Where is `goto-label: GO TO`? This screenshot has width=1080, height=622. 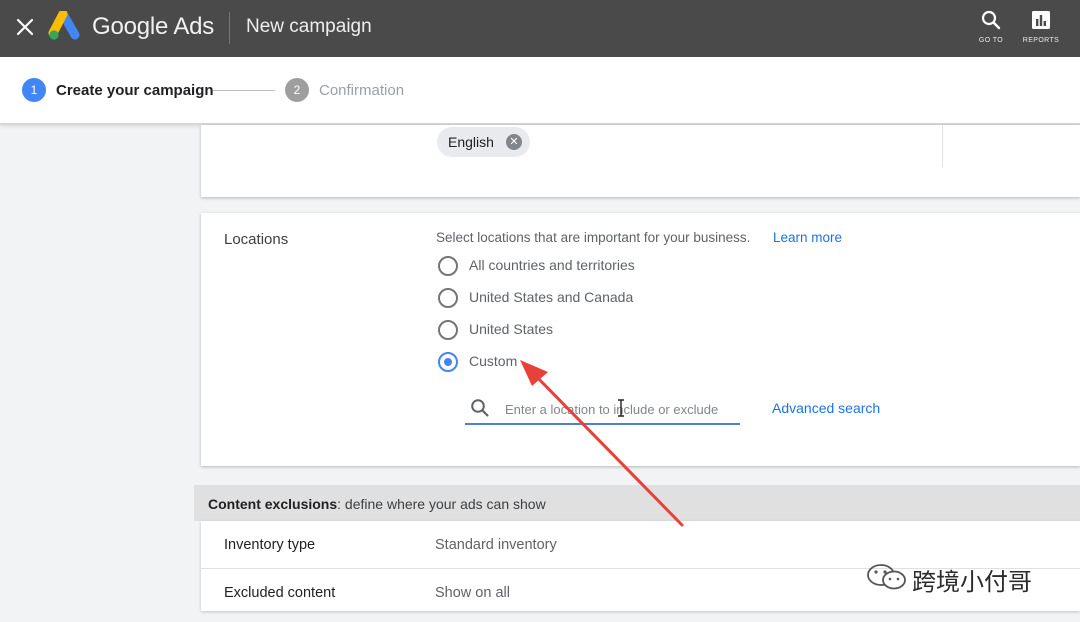 goto-label: GO TO is located at coordinates (991, 40).